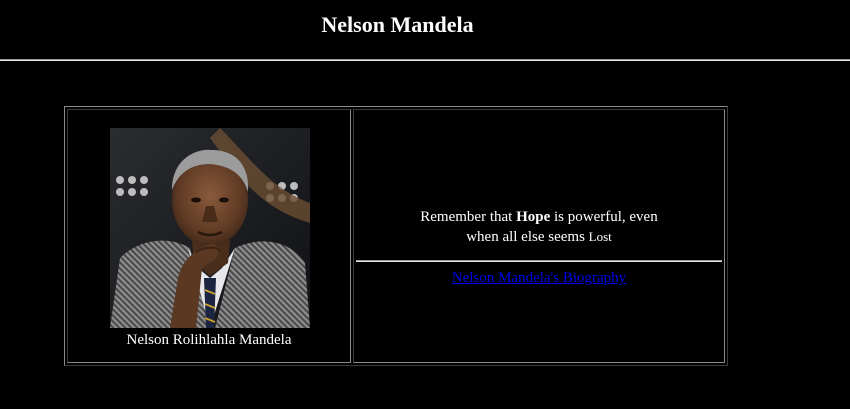 This screenshot has width=850, height=409. I want to click on quote-part-3: when all else seems, so click(527, 237).